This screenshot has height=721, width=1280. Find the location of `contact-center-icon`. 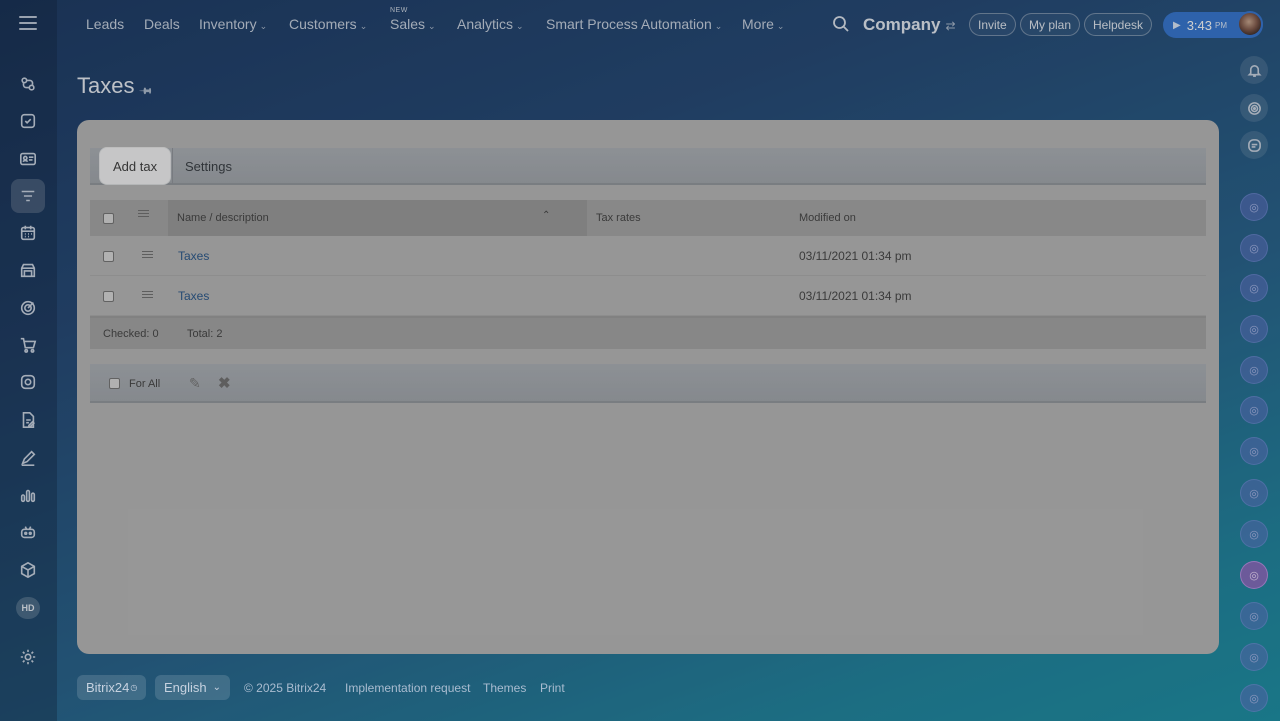

contact-center-icon is located at coordinates (28, 159).